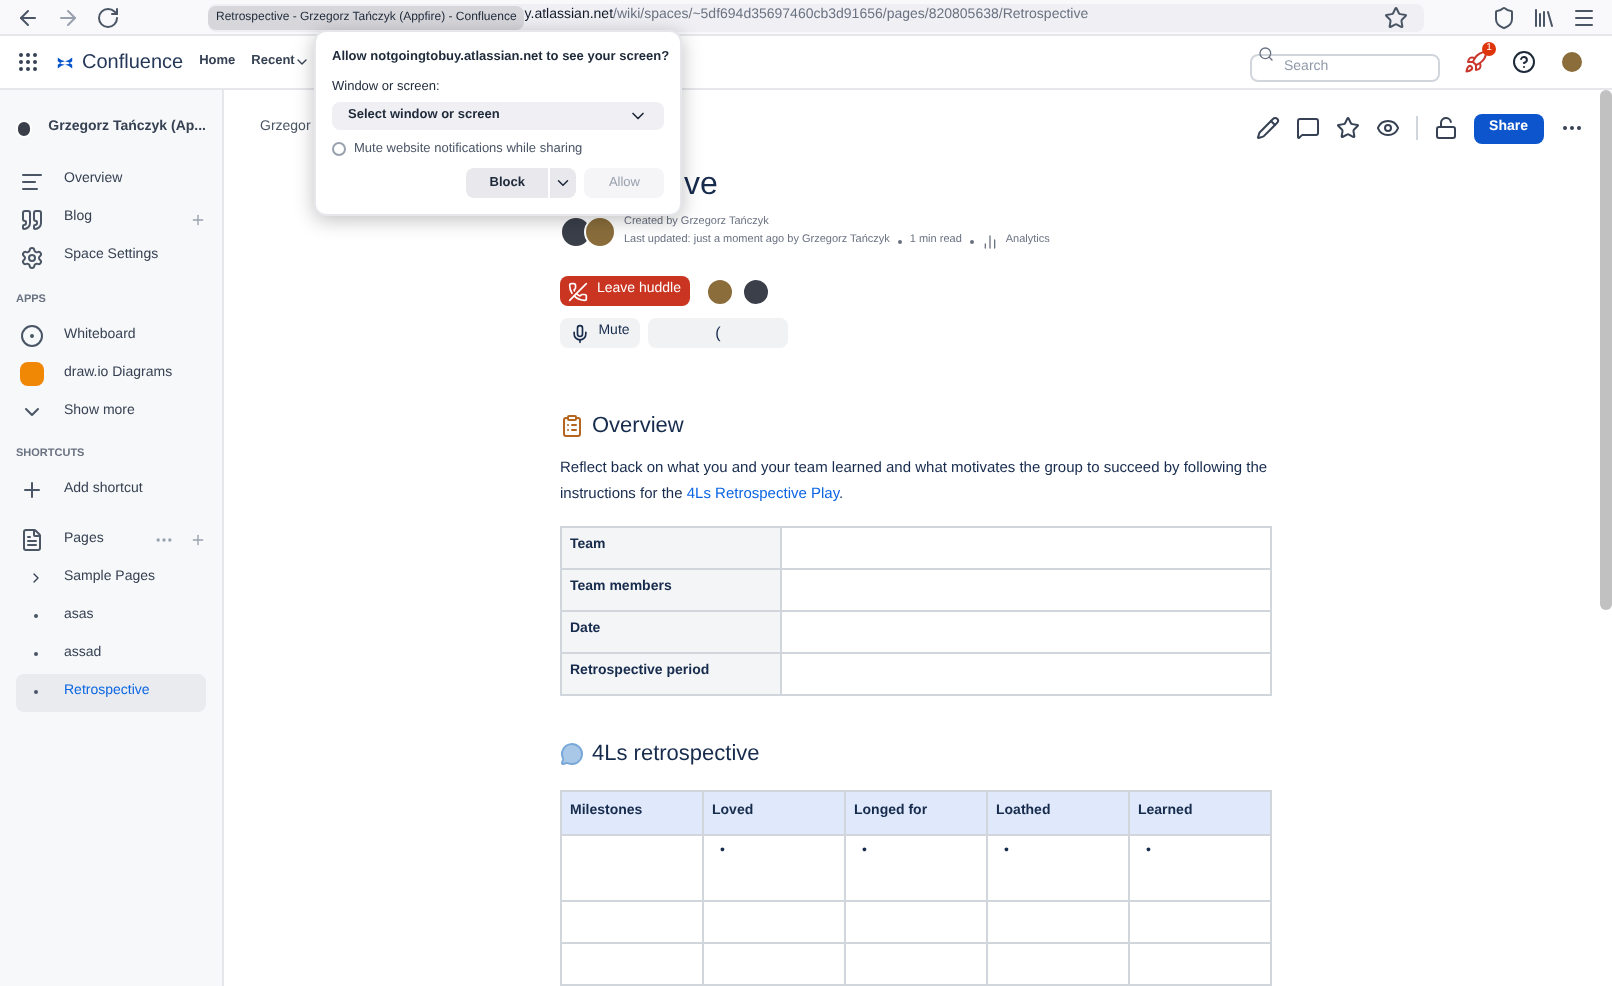 The height and width of the screenshot is (986, 1612). I want to click on scrollbar, so click(1606, 350).